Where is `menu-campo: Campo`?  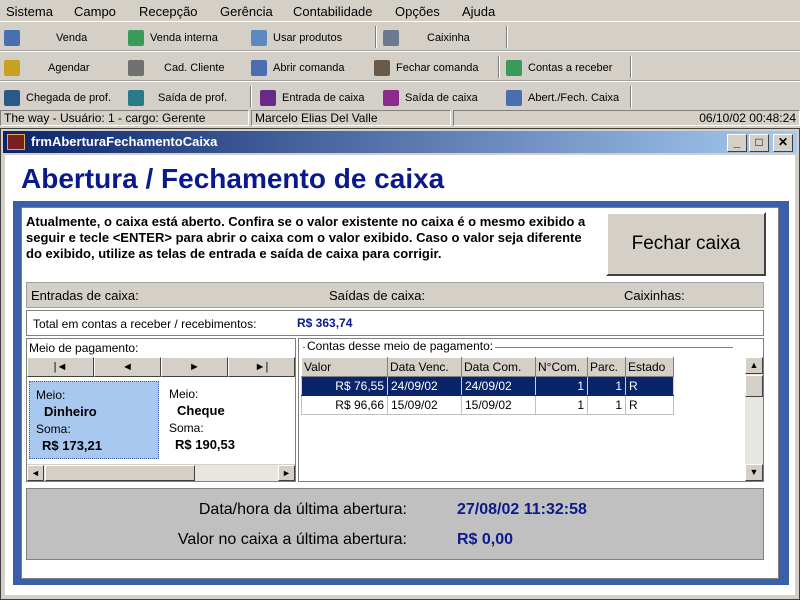
menu-campo: Campo is located at coordinates (95, 11).